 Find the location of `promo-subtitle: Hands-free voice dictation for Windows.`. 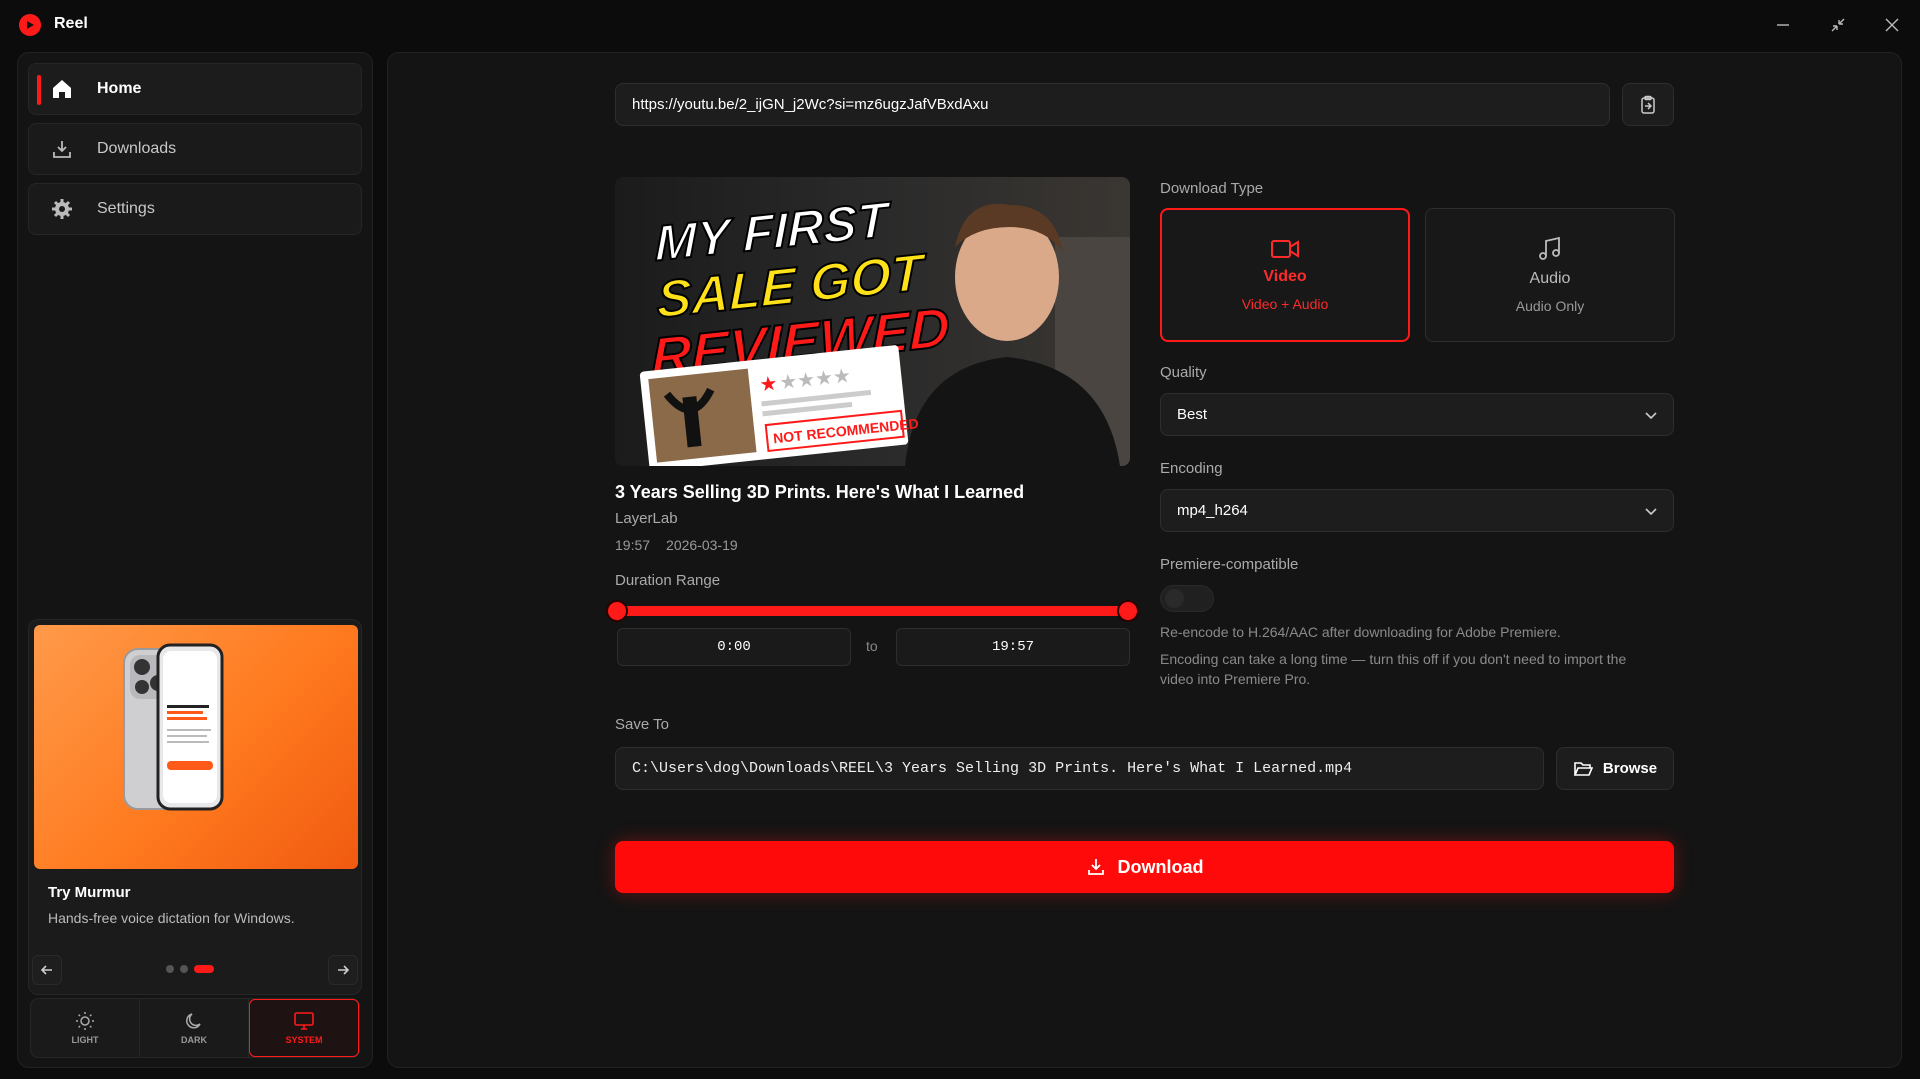

promo-subtitle: Hands-free voice dictation for Windows. is located at coordinates (171, 918).